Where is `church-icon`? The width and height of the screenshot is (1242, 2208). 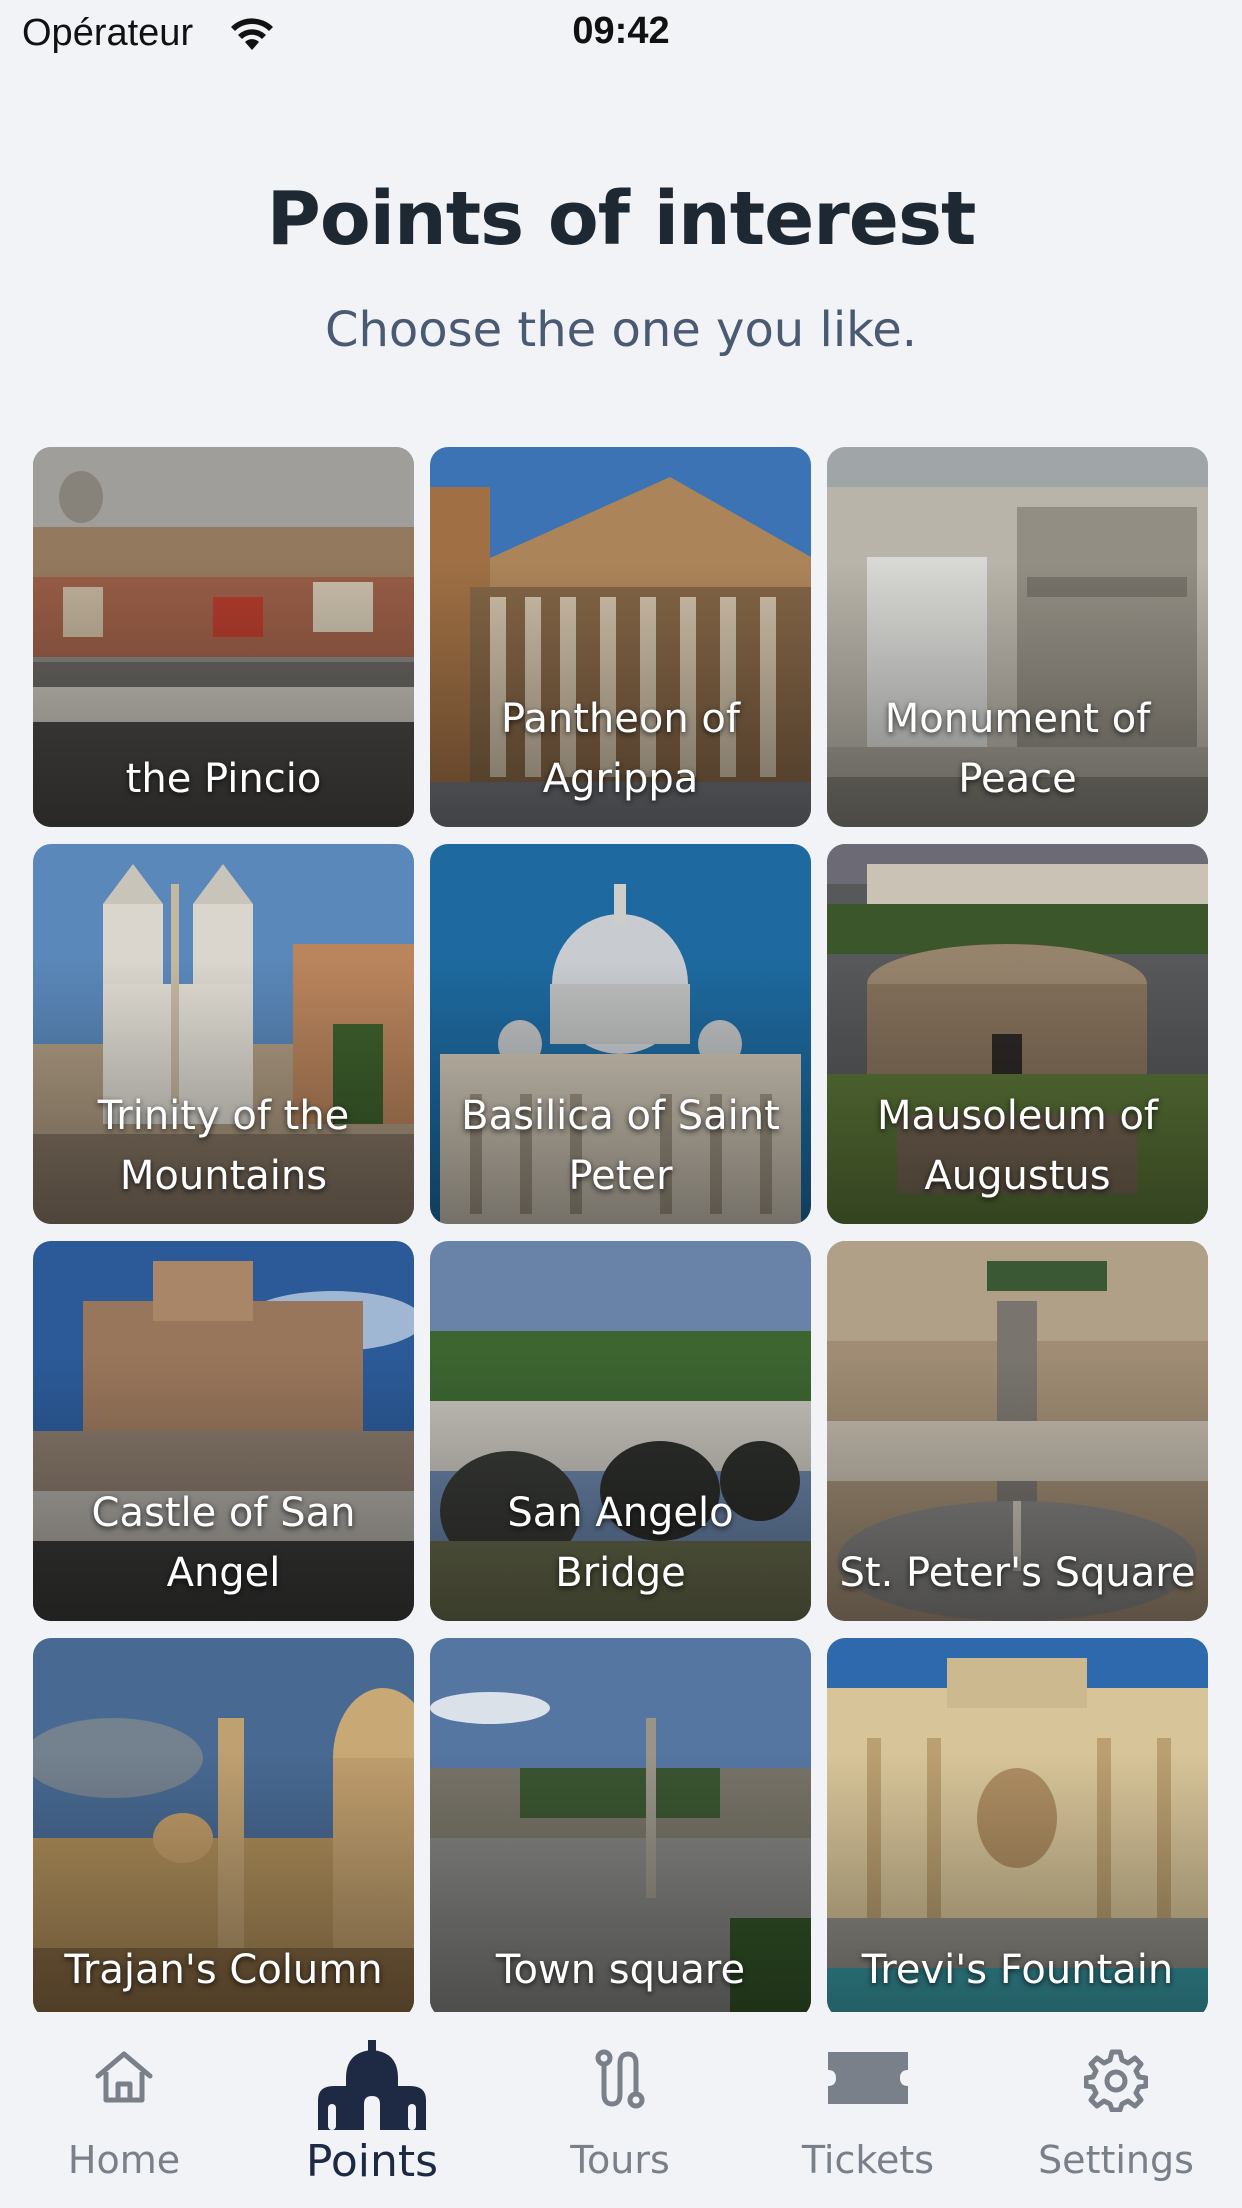 church-icon is located at coordinates (372, 2085).